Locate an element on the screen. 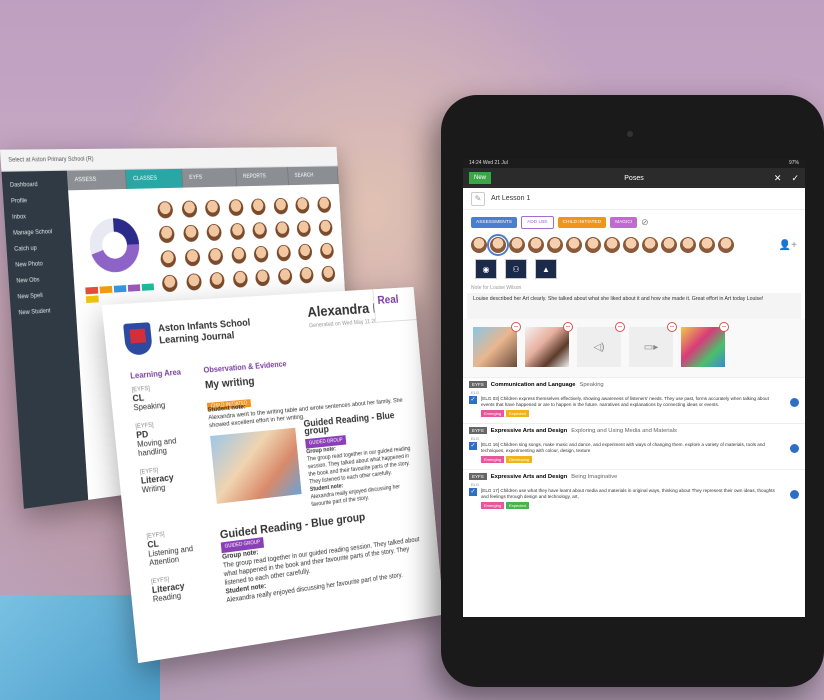 This screenshot has height=700, width=824. media-audio-icon: ◁) − is located at coordinates (601, 344).